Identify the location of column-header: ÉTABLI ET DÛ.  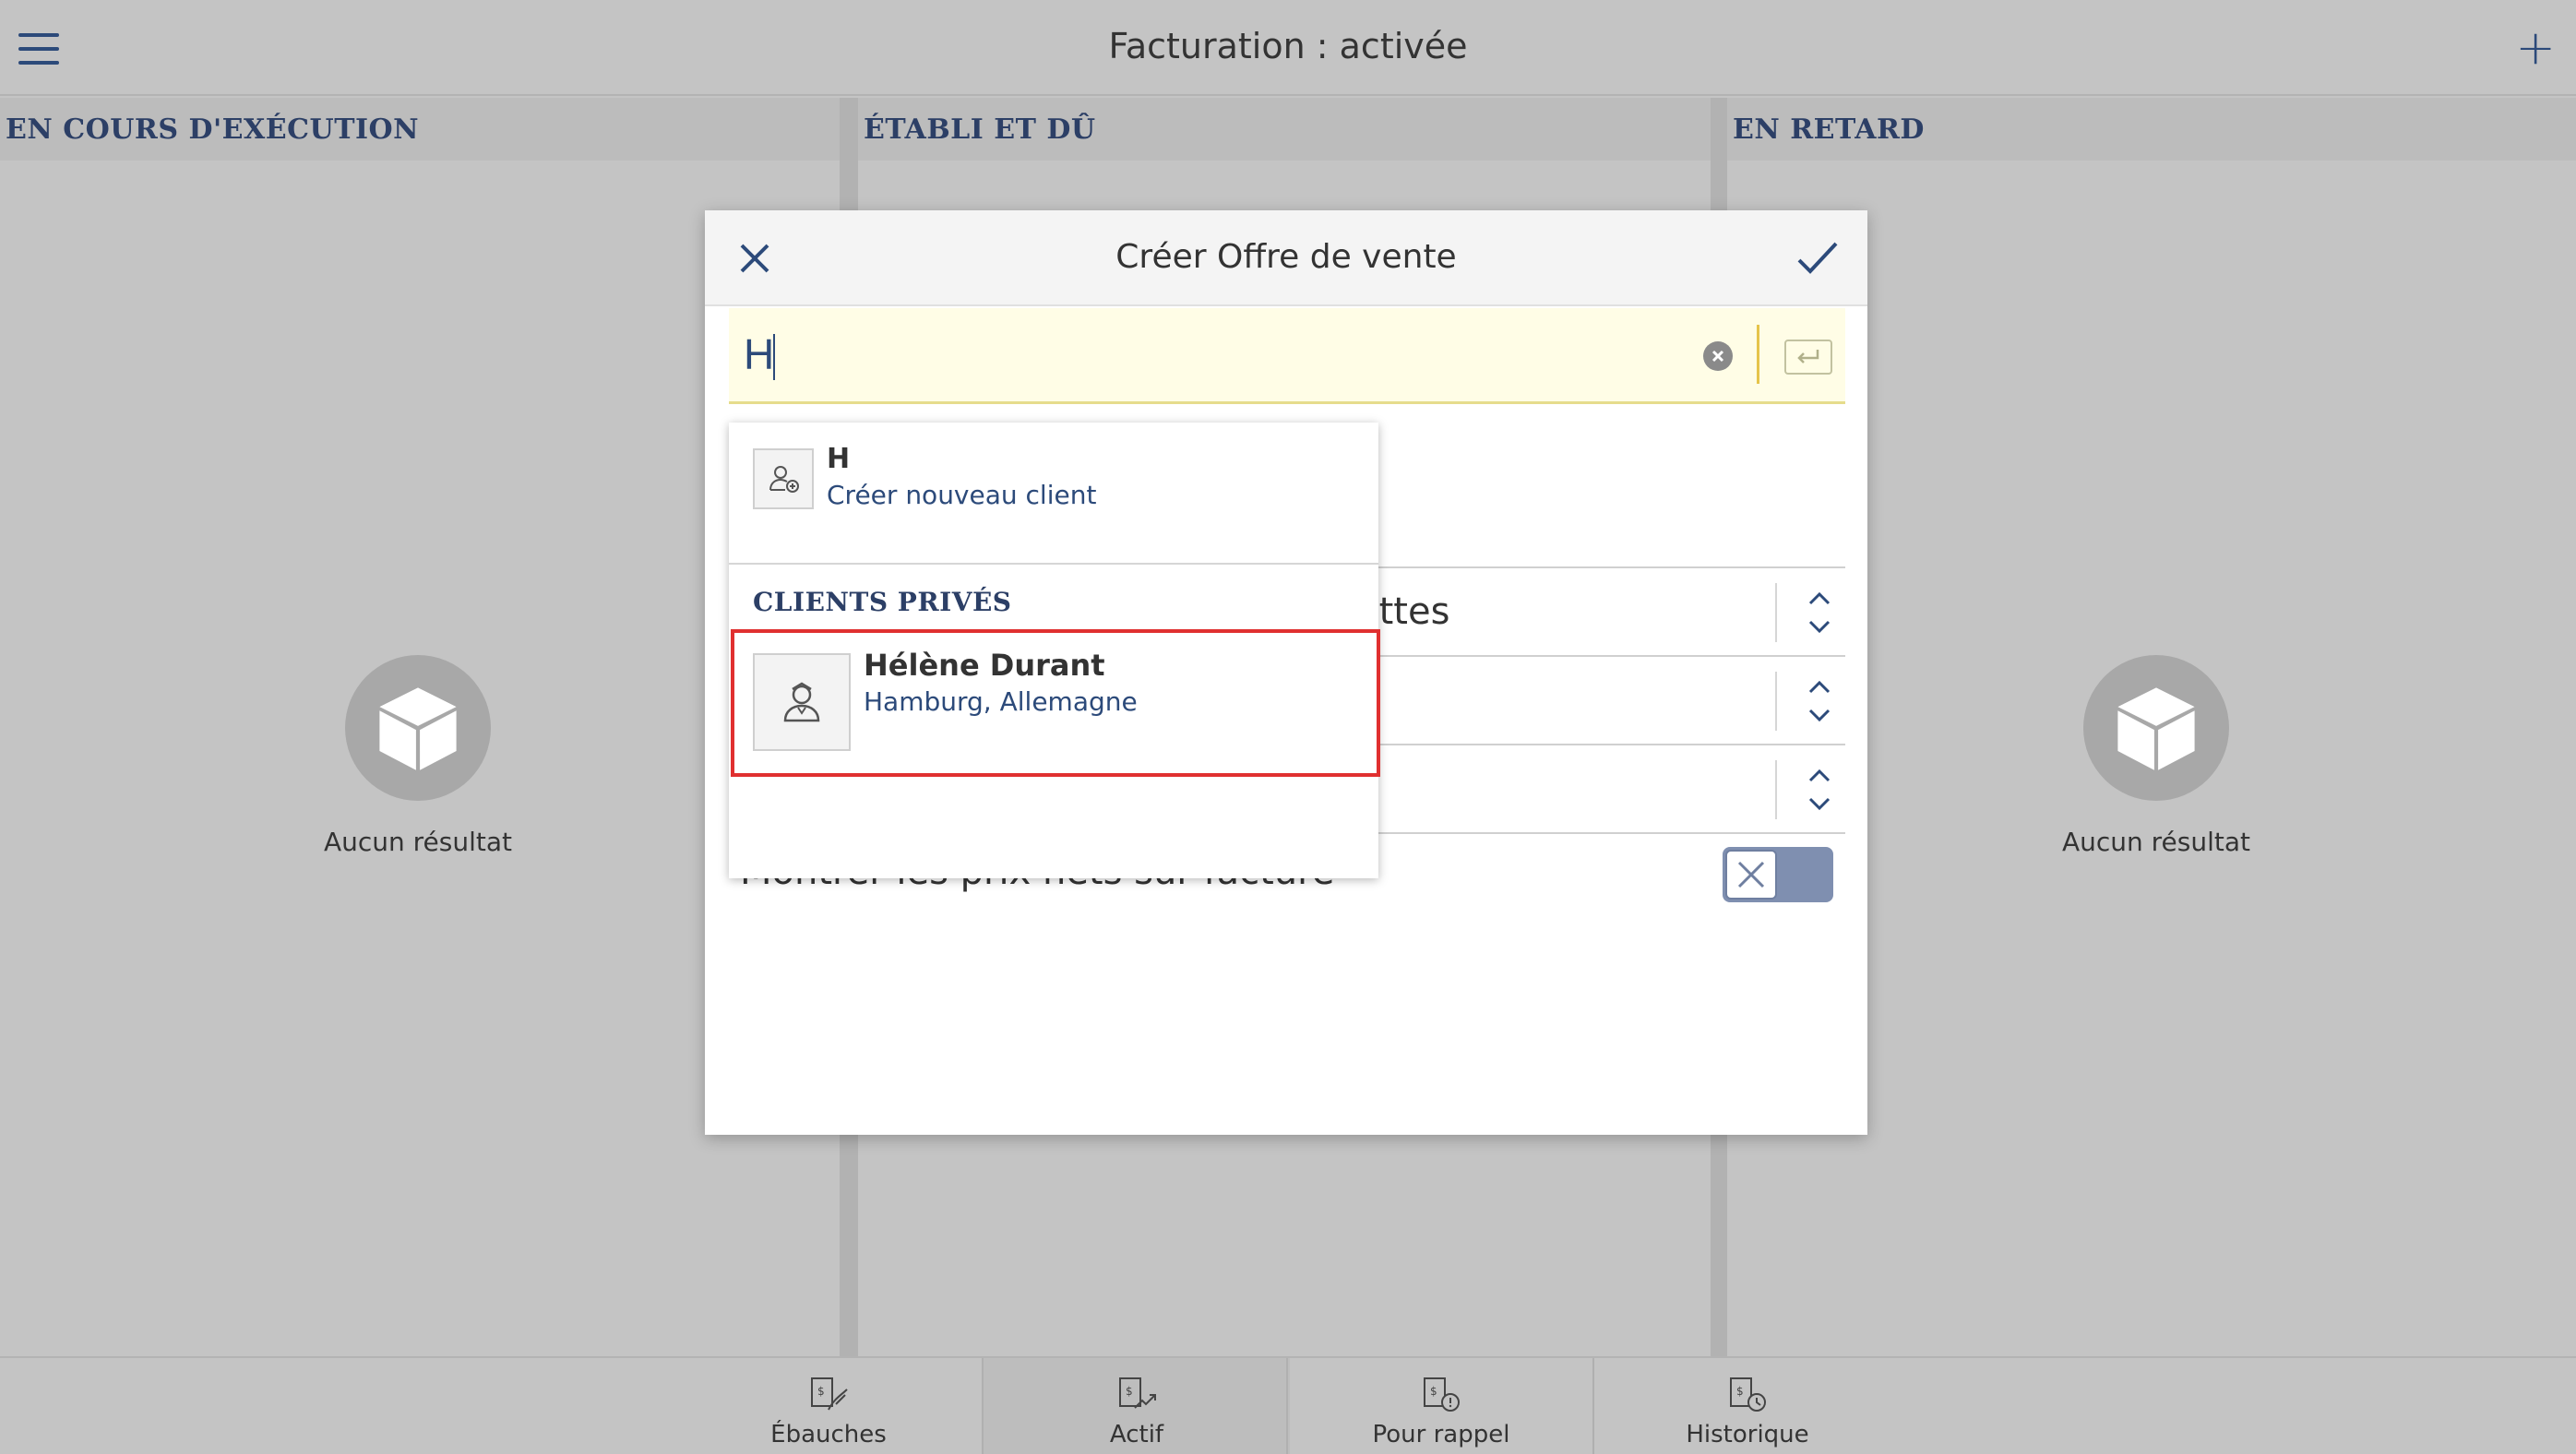
(1285, 129).